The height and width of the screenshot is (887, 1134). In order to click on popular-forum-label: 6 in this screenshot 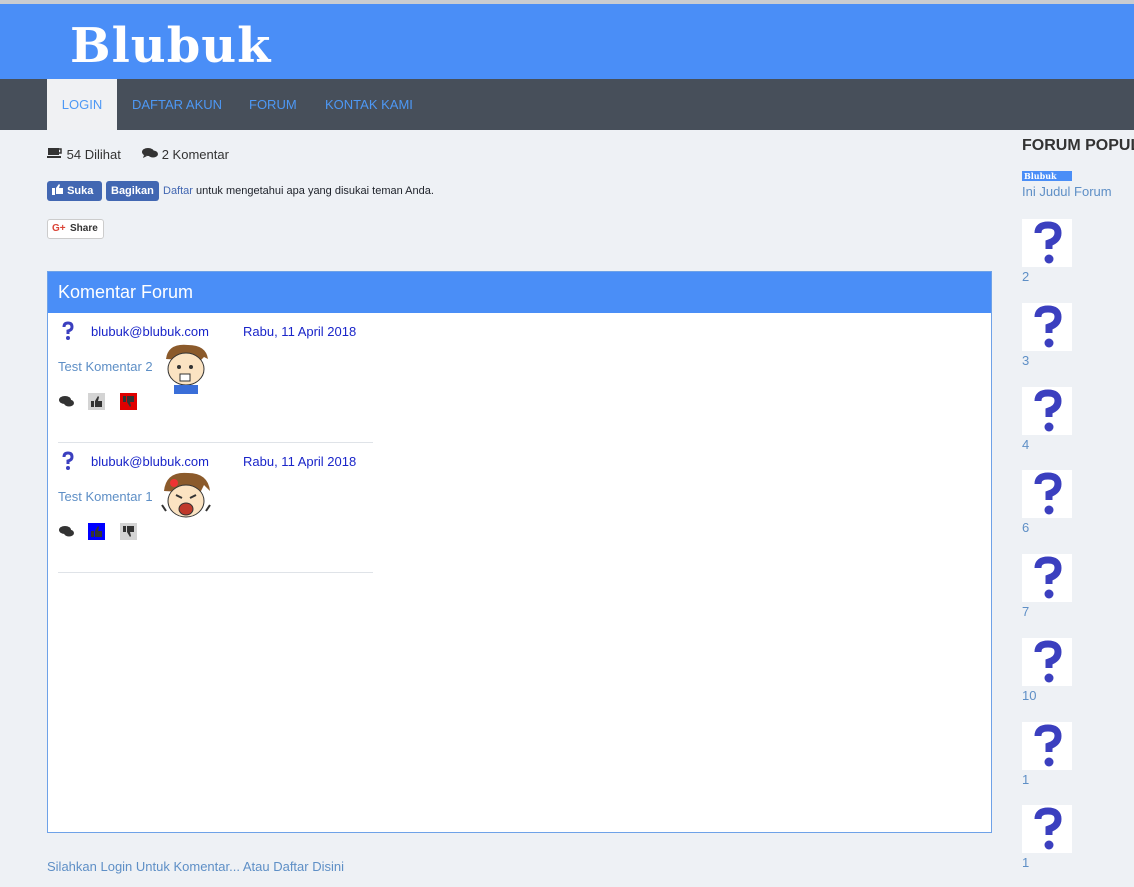, I will do `click(1026, 527)`.